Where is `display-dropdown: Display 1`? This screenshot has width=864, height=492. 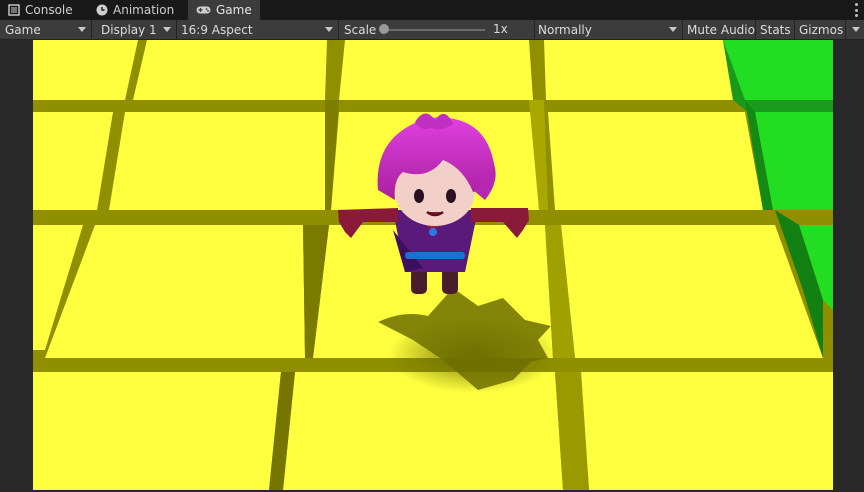
display-dropdown: Display 1 is located at coordinates (134, 29).